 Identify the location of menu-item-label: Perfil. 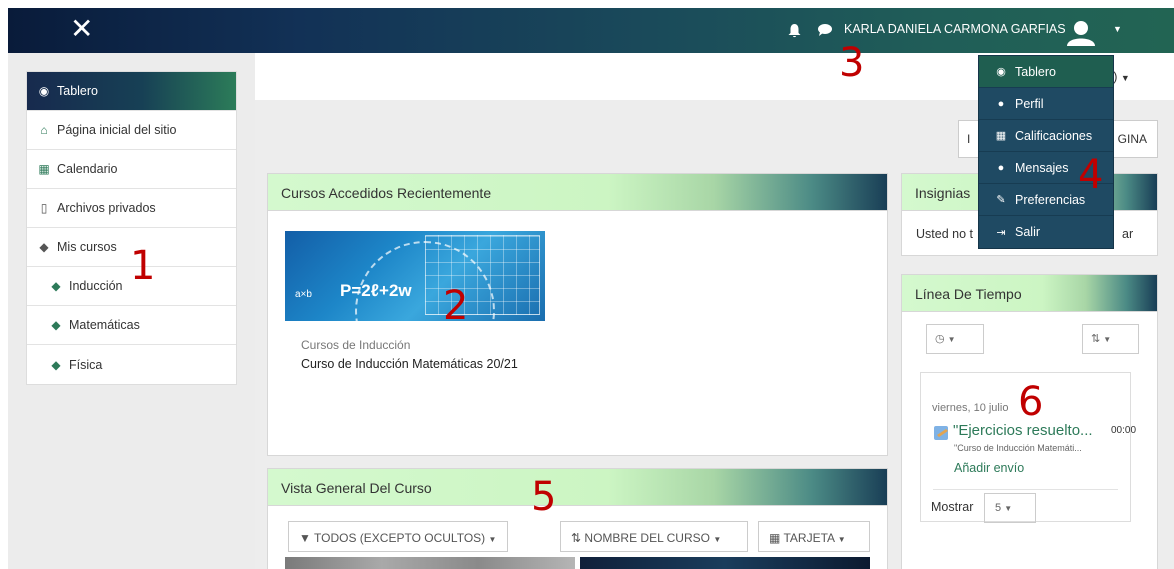
(1029, 103).